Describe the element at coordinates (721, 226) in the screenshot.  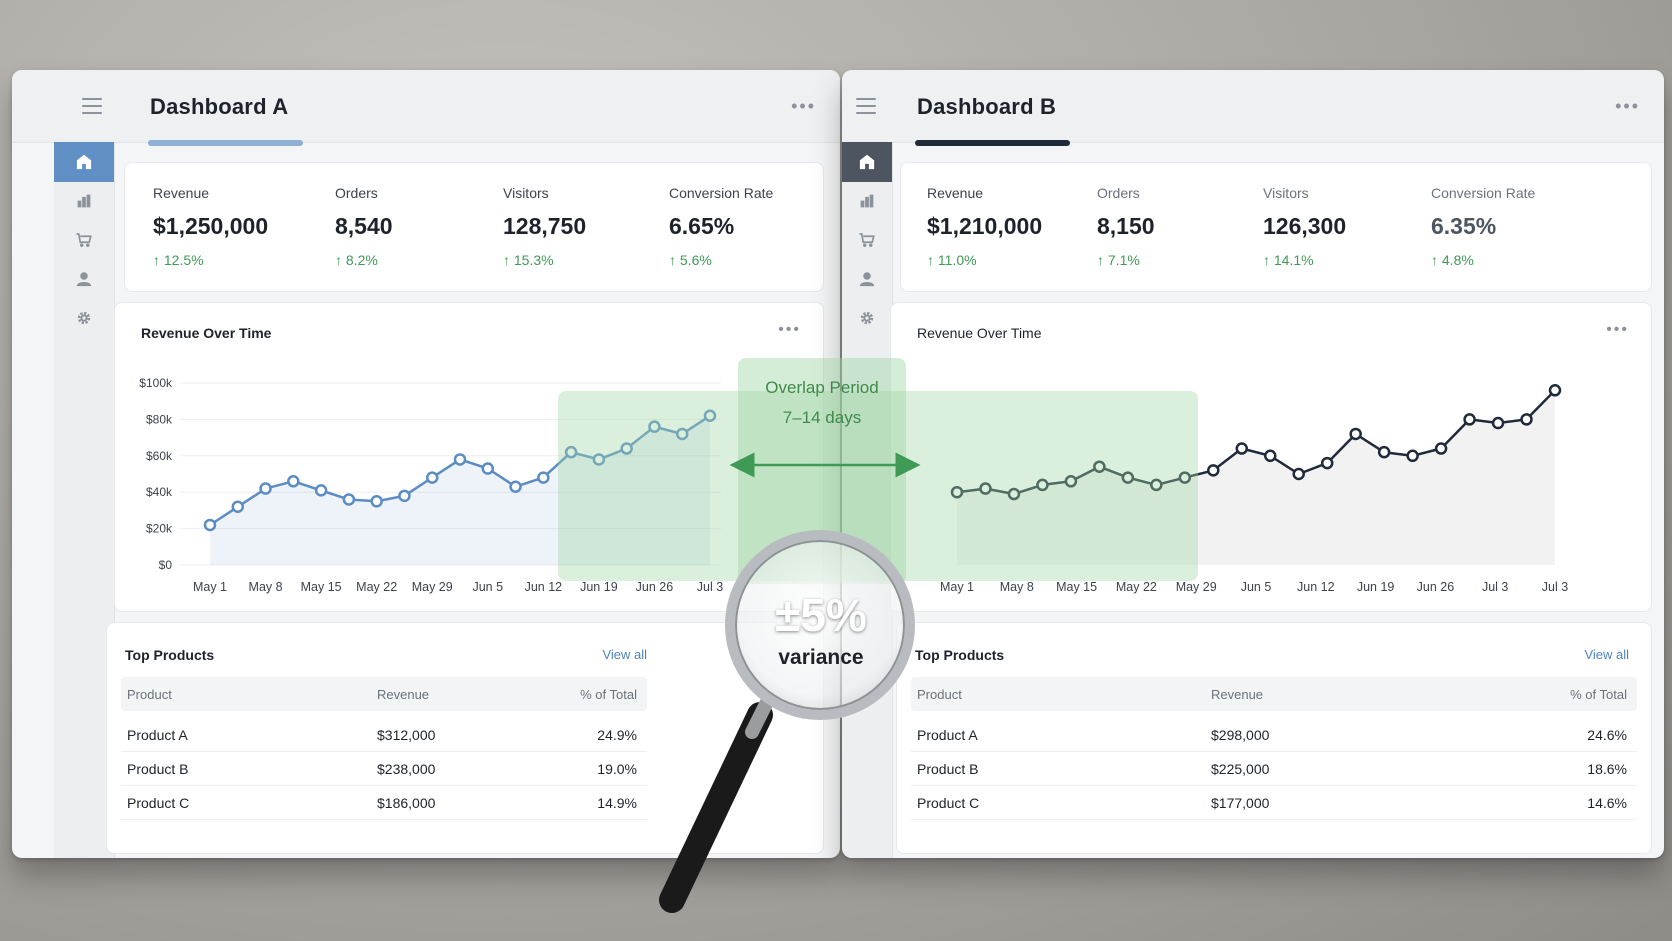
I see `kpi-conversion-rate: Conversion Rate 6.65% ↑ 5.6%` at that location.